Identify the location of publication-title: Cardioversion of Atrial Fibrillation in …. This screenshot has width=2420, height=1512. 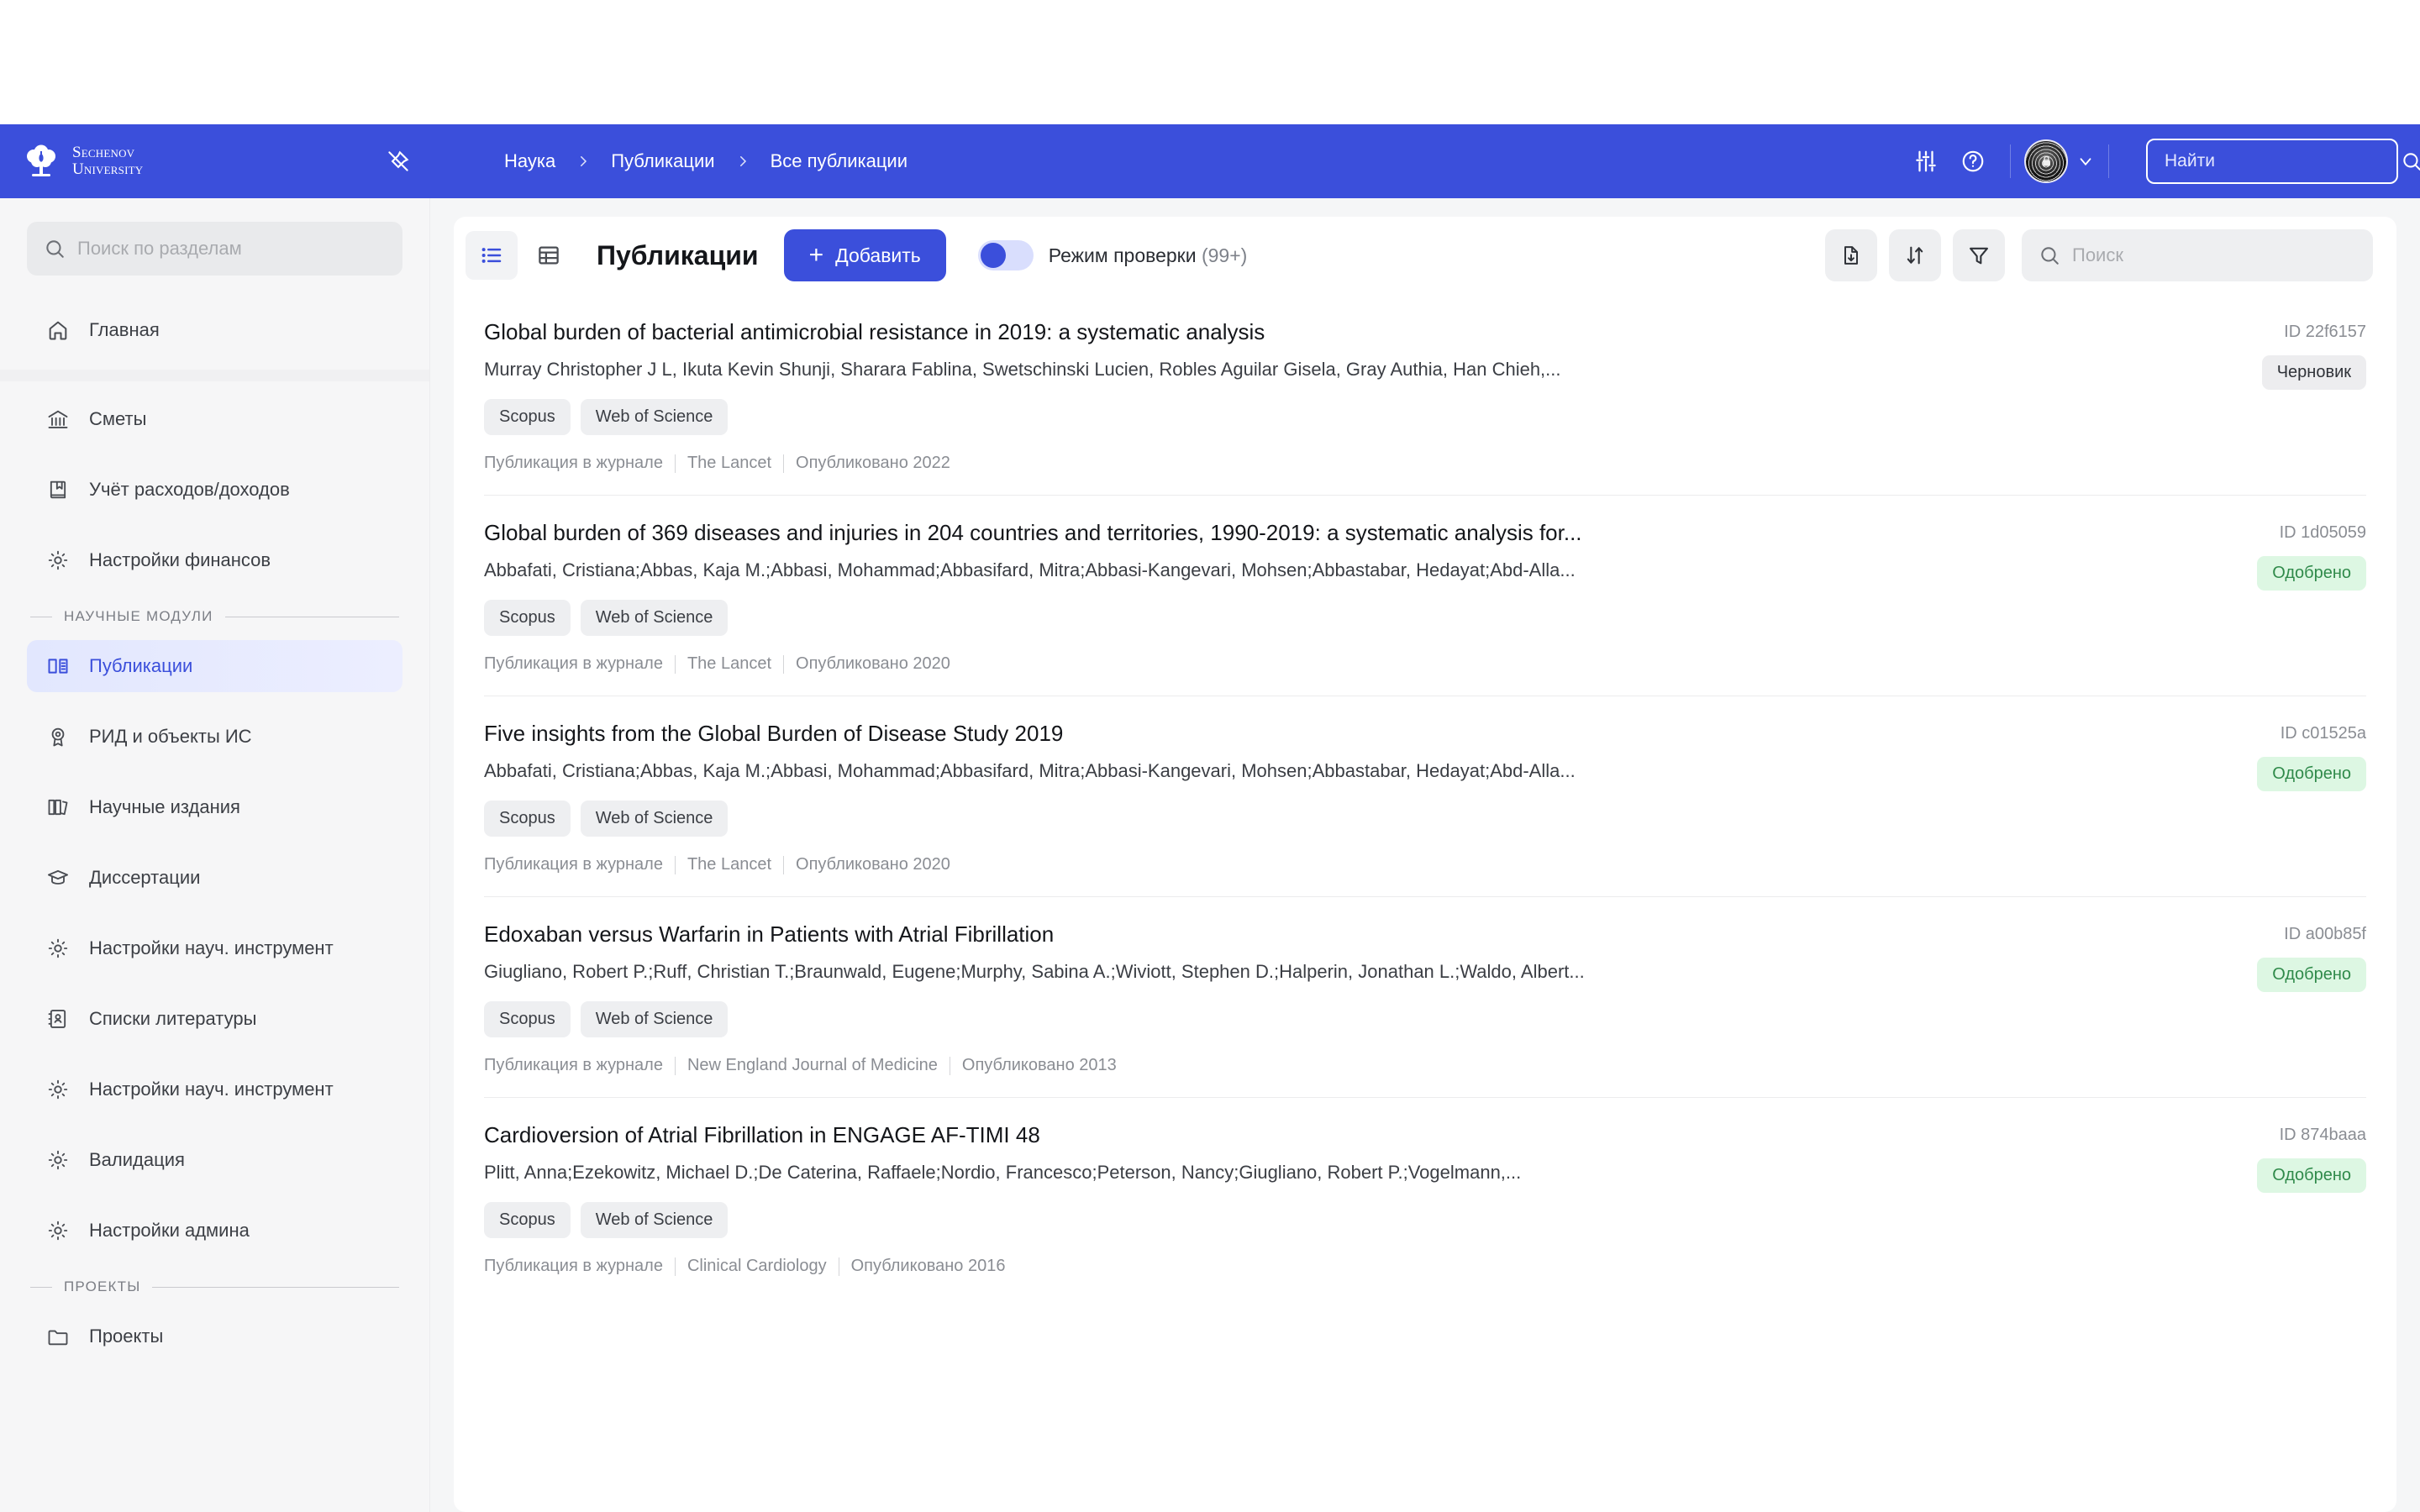
(1328, 1135).